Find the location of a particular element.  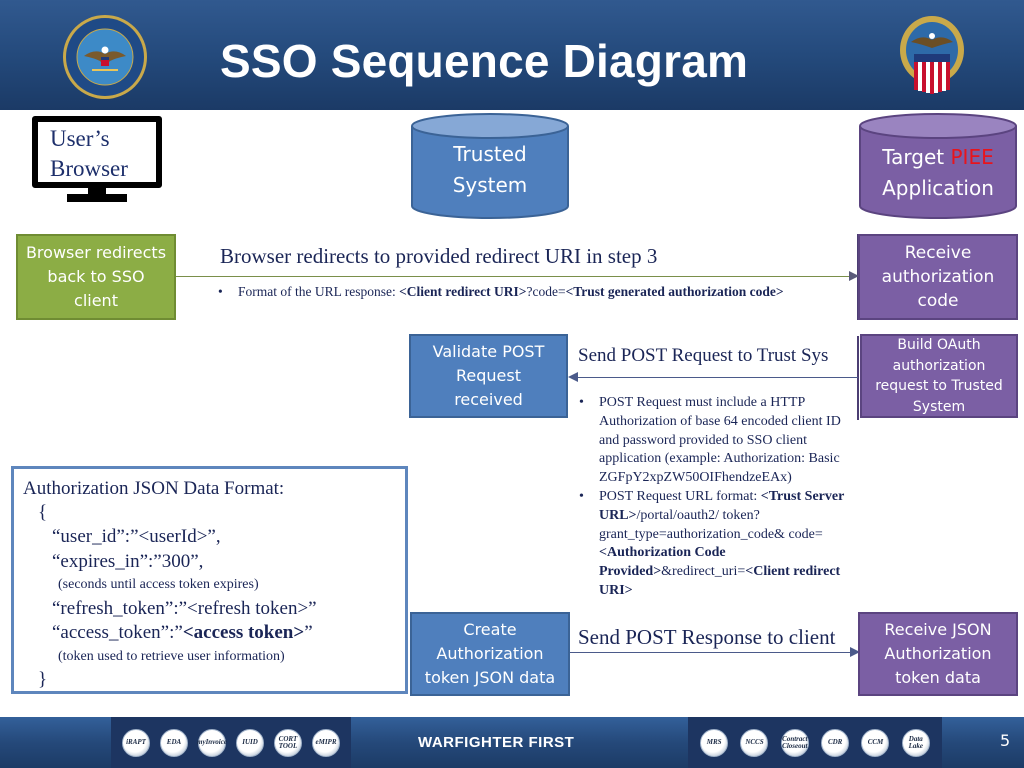

trust-generated-code: <Trust generated authorization code> is located at coordinates (674, 291).